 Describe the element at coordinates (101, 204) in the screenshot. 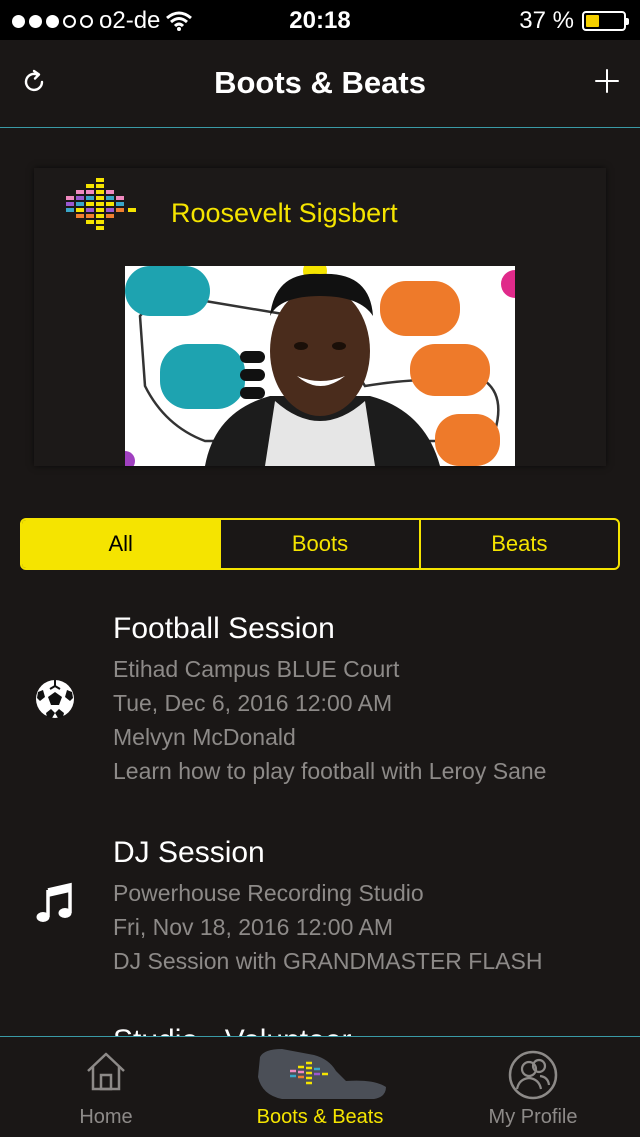

I see `equalizer-logo-icon` at that location.